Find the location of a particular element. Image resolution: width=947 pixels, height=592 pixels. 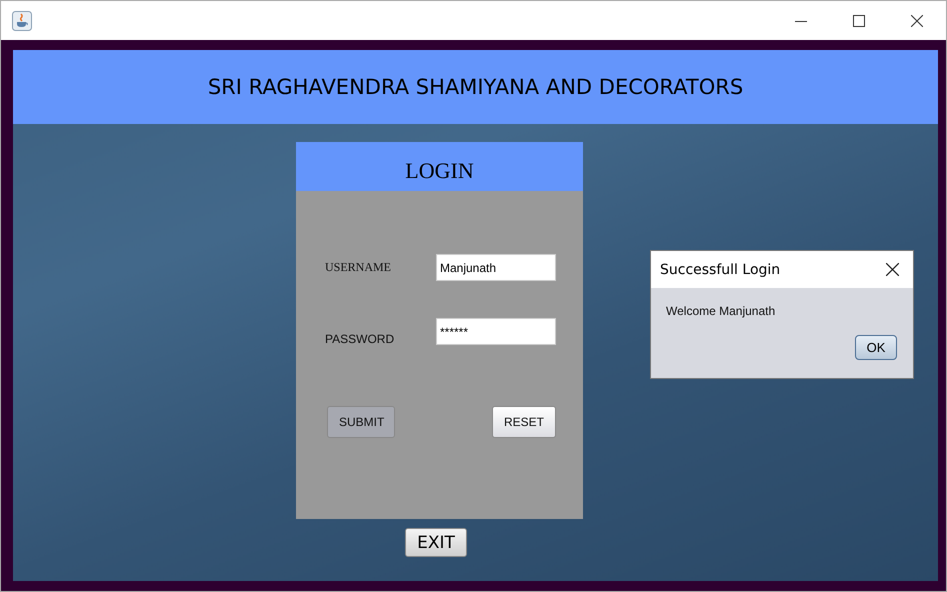

field-label: USERNAME is located at coordinates (358, 267).